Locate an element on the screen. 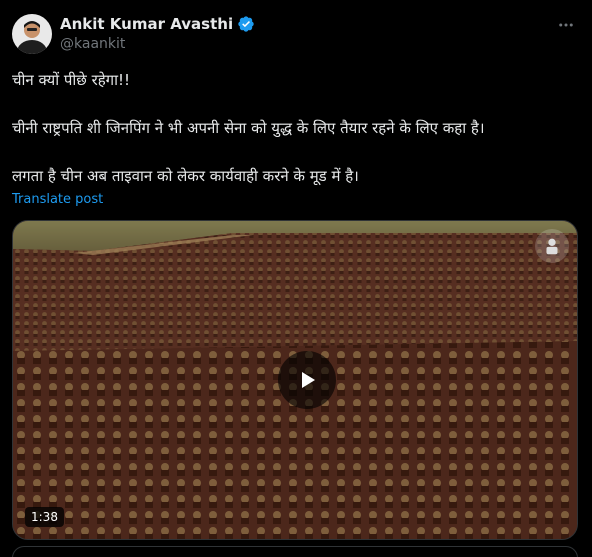 This screenshot has height=557, width=592. play-icon is located at coordinates (308, 380).